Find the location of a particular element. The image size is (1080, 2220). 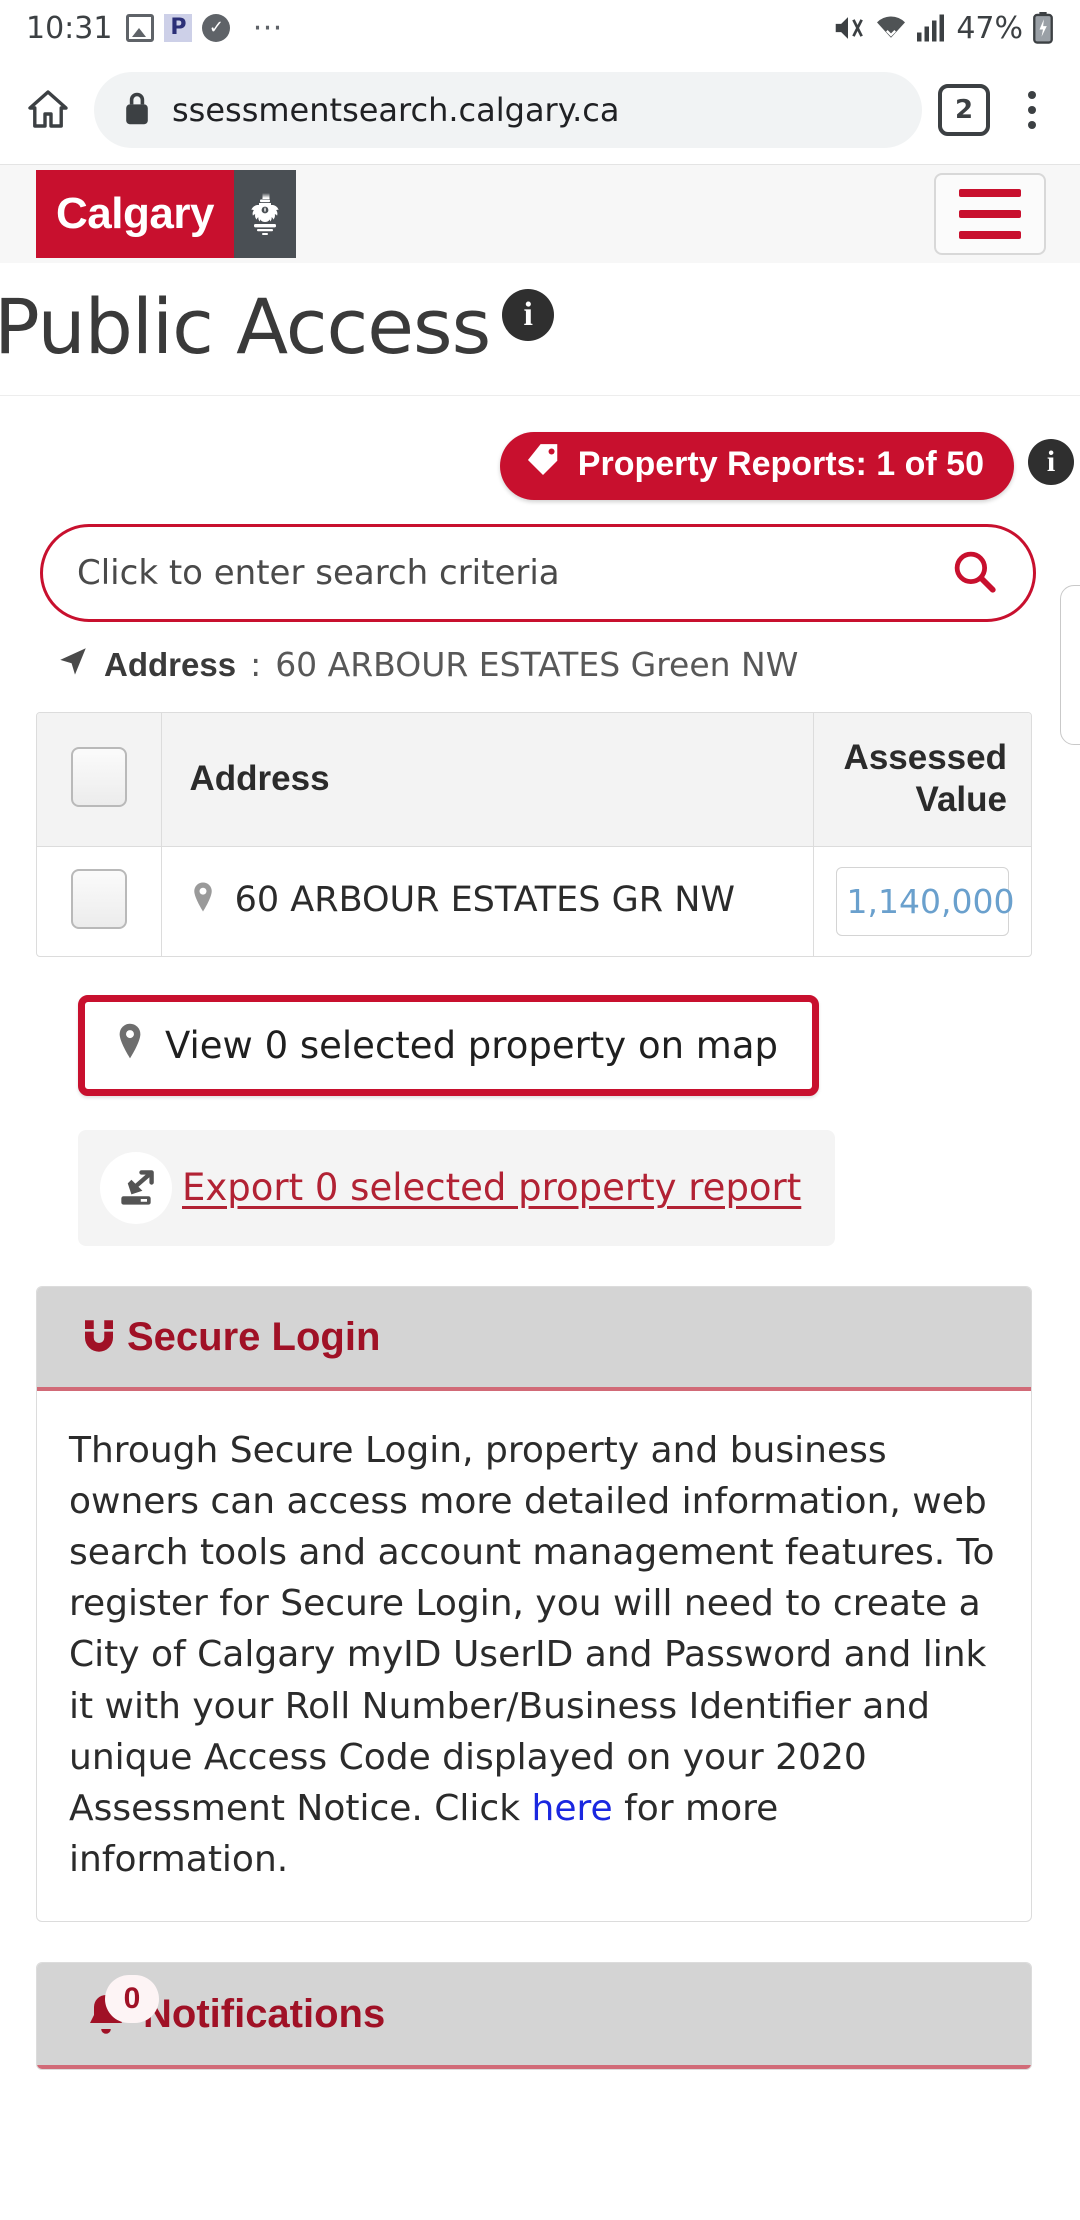

hamburger-icon is located at coordinates (990, 214).